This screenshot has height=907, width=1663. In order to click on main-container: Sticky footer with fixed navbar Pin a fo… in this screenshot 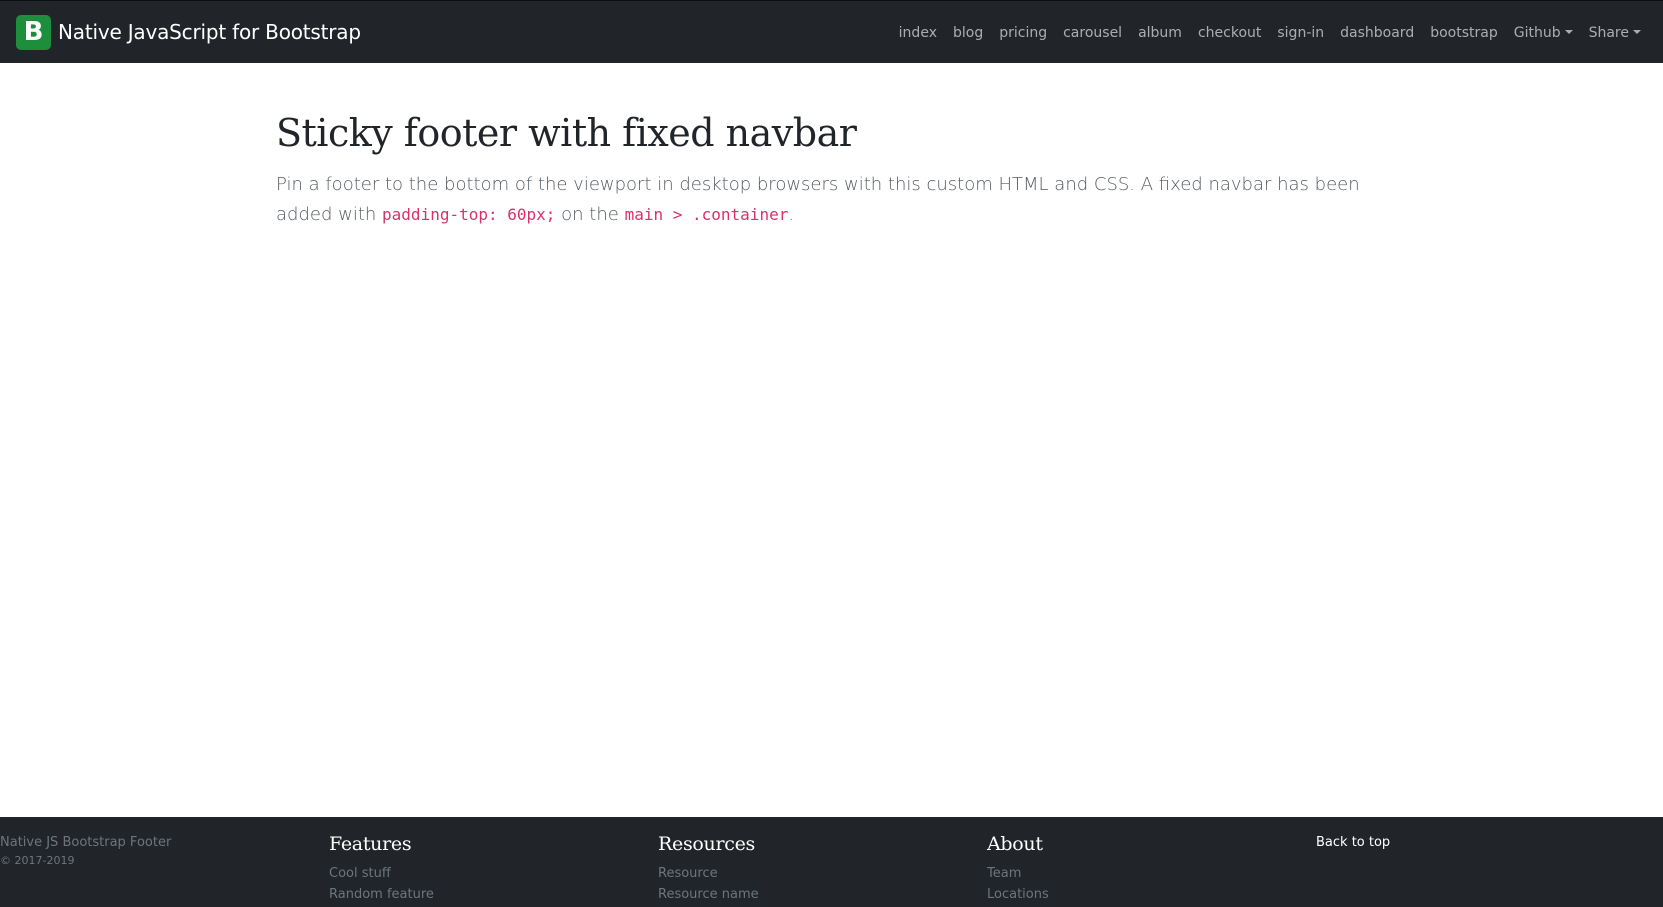, I will do `click(841, 169)`.